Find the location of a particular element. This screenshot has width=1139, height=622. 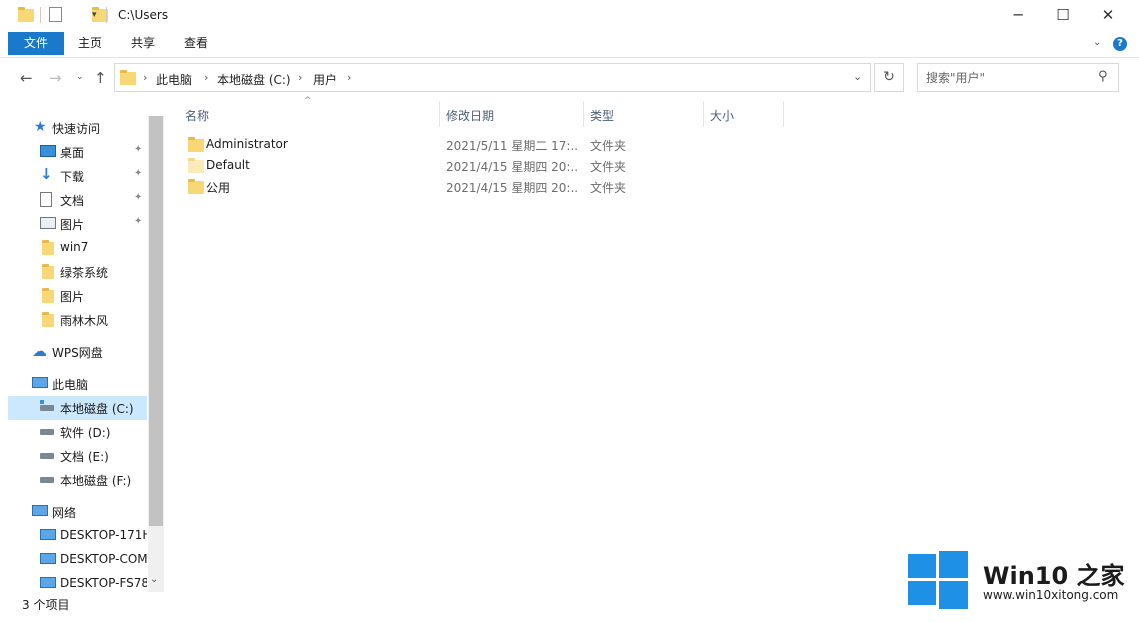

nav-label: 文档 (E:) is located at coordinates (84, 457).